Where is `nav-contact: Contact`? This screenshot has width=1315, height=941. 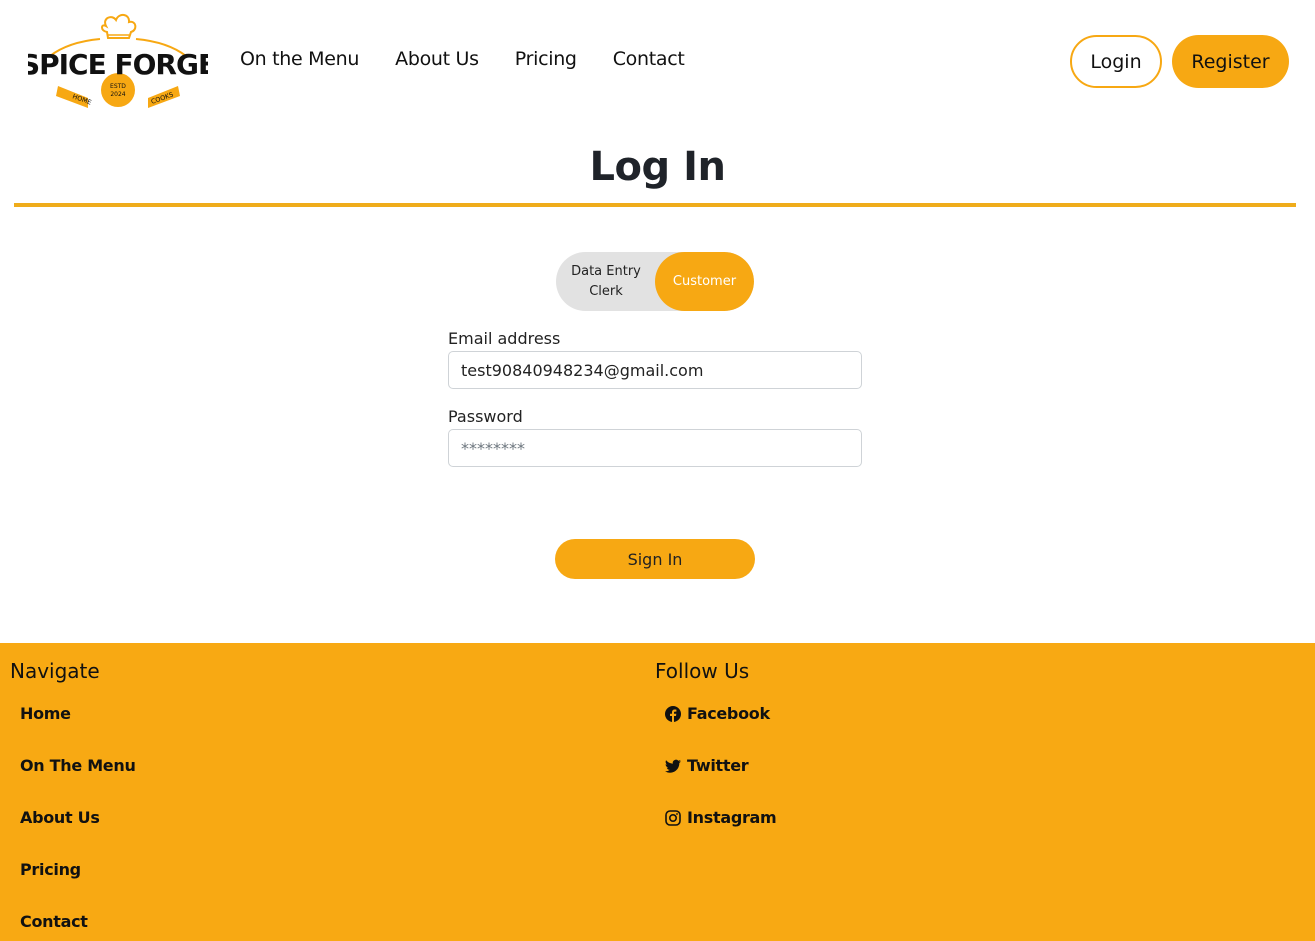 nav-contact: Contact is located at coordinates (649, 59).